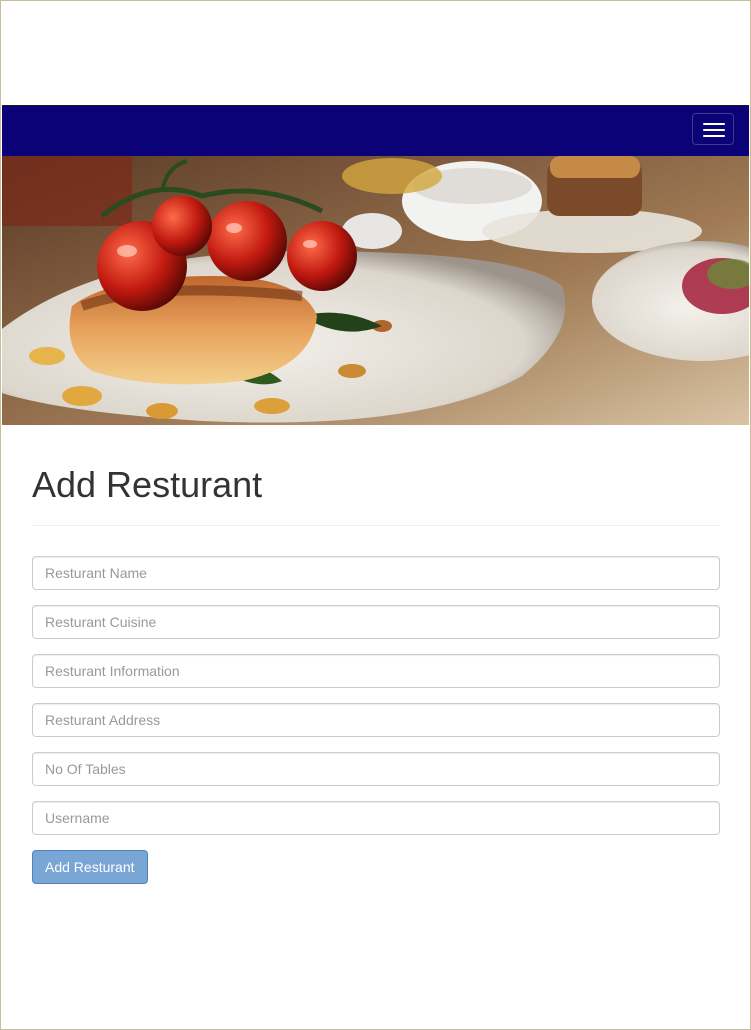 The image size is (751, 1030). I want to click on top-navbar, so click(375, 130).